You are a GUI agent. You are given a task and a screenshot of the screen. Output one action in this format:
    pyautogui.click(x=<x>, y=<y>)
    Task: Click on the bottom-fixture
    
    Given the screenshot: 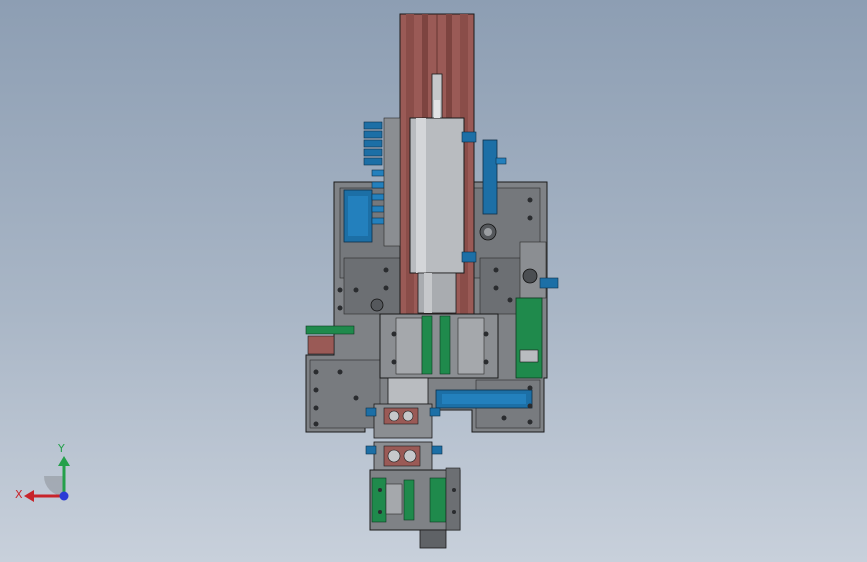 What is the action you would take?
    pyautogui.click(x=415, y=508)
    